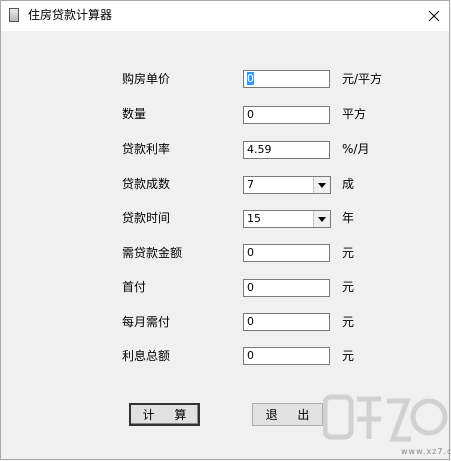  I want to click on term-selected: 15, so click(254, 218).